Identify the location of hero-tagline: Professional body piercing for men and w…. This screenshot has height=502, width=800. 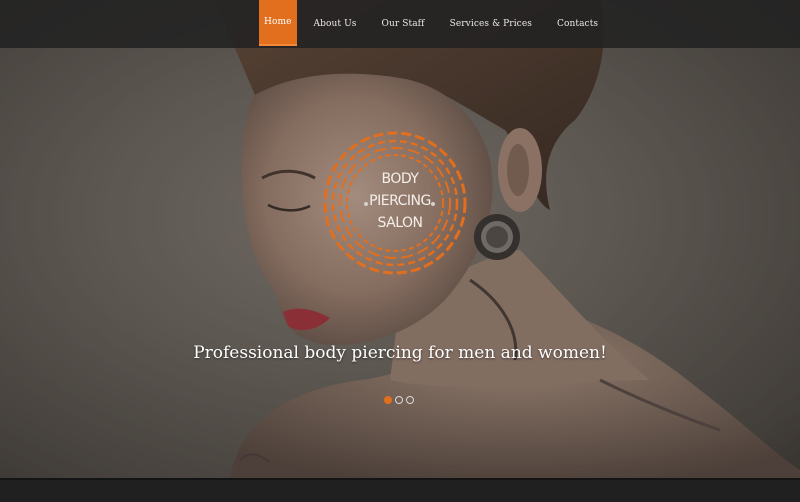
(400, 353).